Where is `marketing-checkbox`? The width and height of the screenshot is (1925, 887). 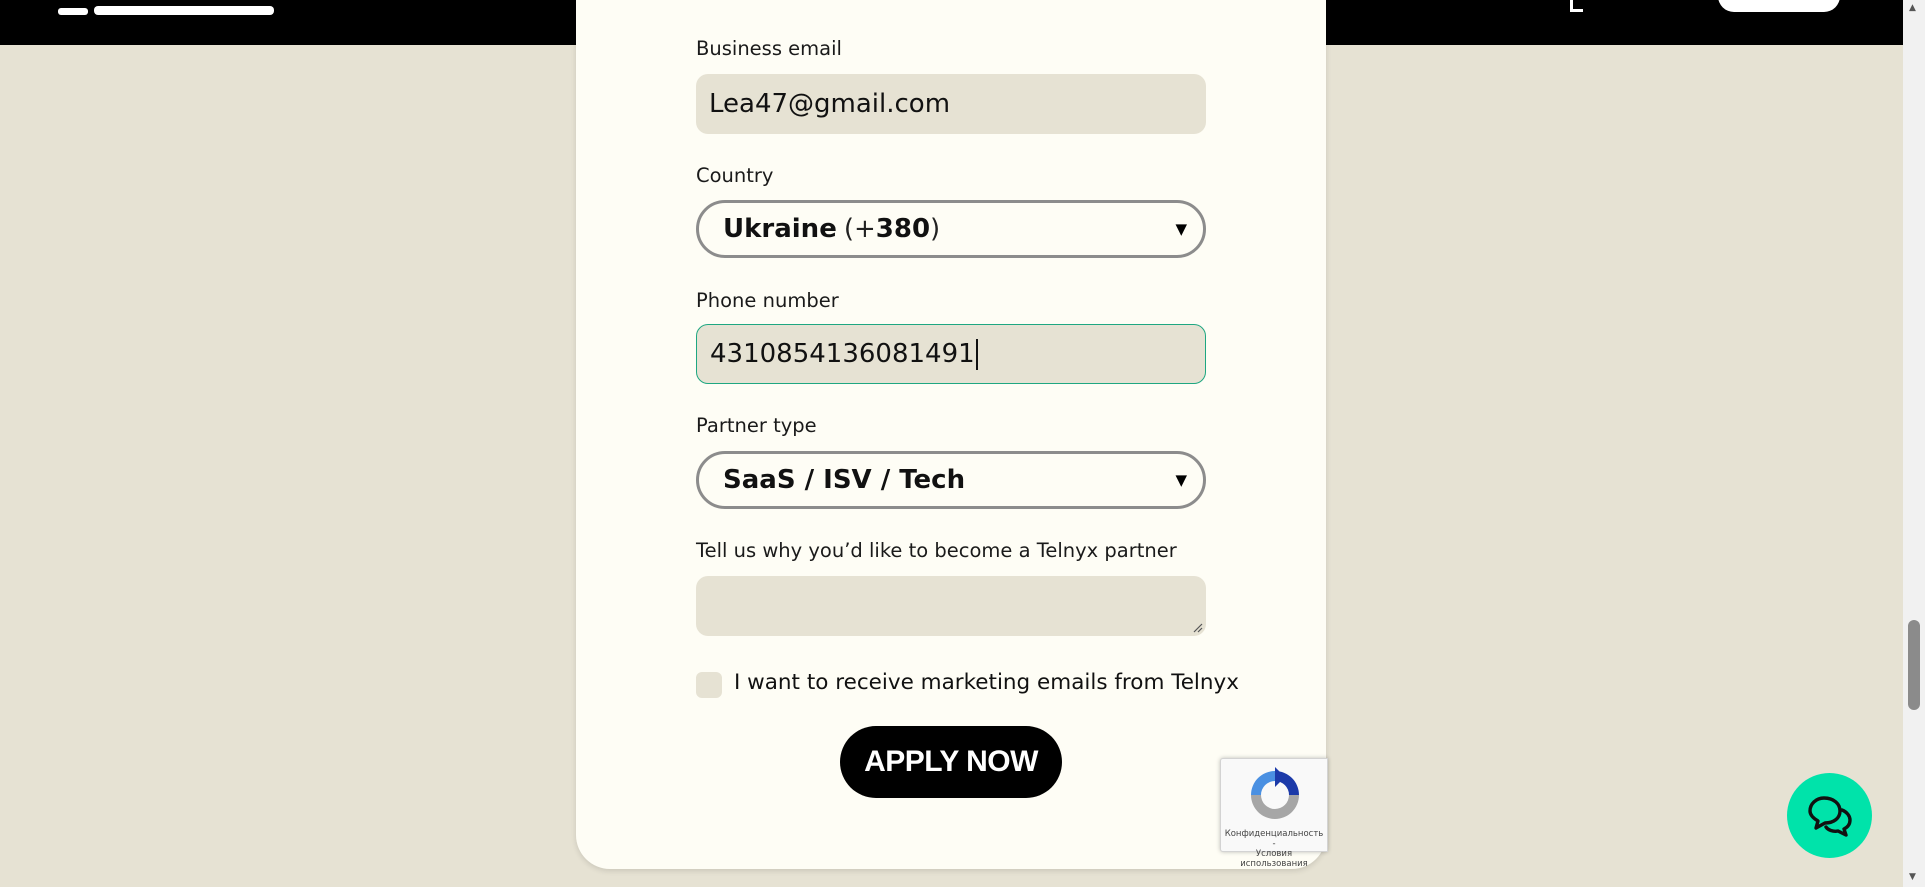 marketing-checkbox is located at coordinates (709, 685).